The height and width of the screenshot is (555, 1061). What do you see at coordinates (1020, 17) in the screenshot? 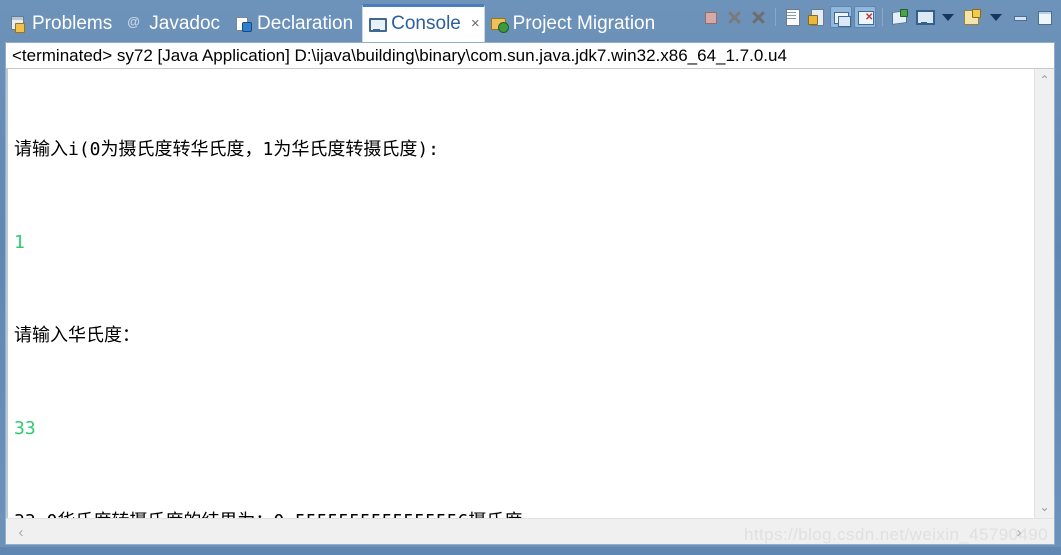
I see `minimize-icon` at bounding box center [1020, 17].